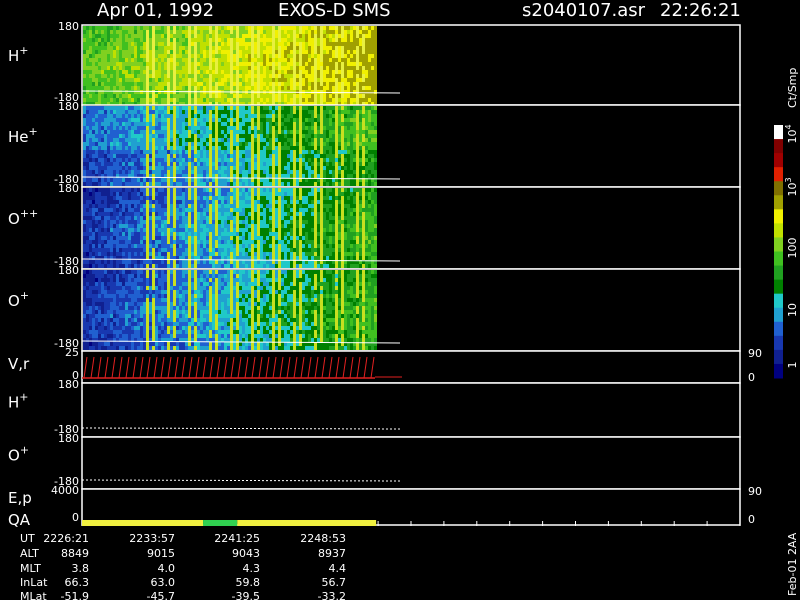 The height and width of the screenshot is (600, 800). Describe the element at coordinates (246, 595) in the screenshot. I see `table-cell: -39.5` at that location.